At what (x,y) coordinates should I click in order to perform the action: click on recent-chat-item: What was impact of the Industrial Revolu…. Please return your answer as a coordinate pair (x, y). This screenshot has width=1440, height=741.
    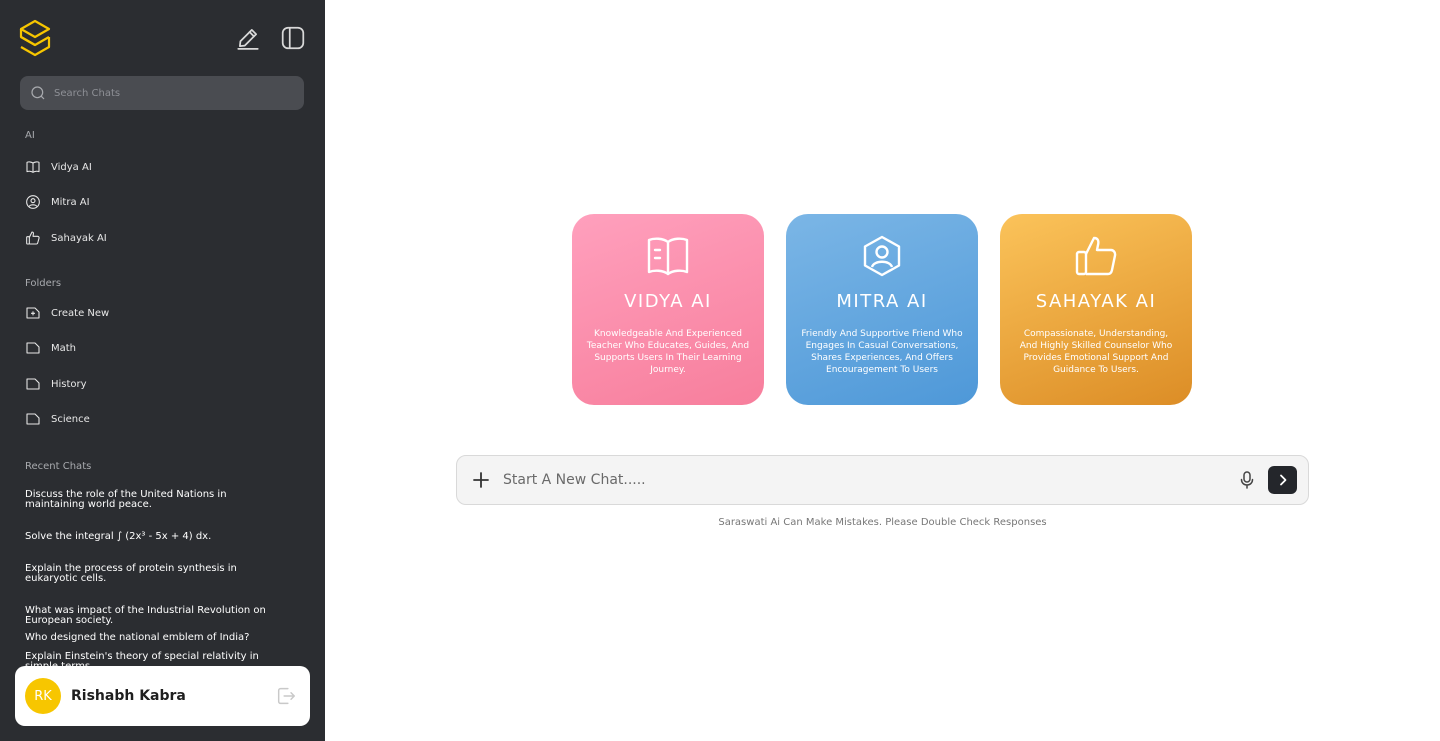
    Looking at the image, I should click on (155, 616).